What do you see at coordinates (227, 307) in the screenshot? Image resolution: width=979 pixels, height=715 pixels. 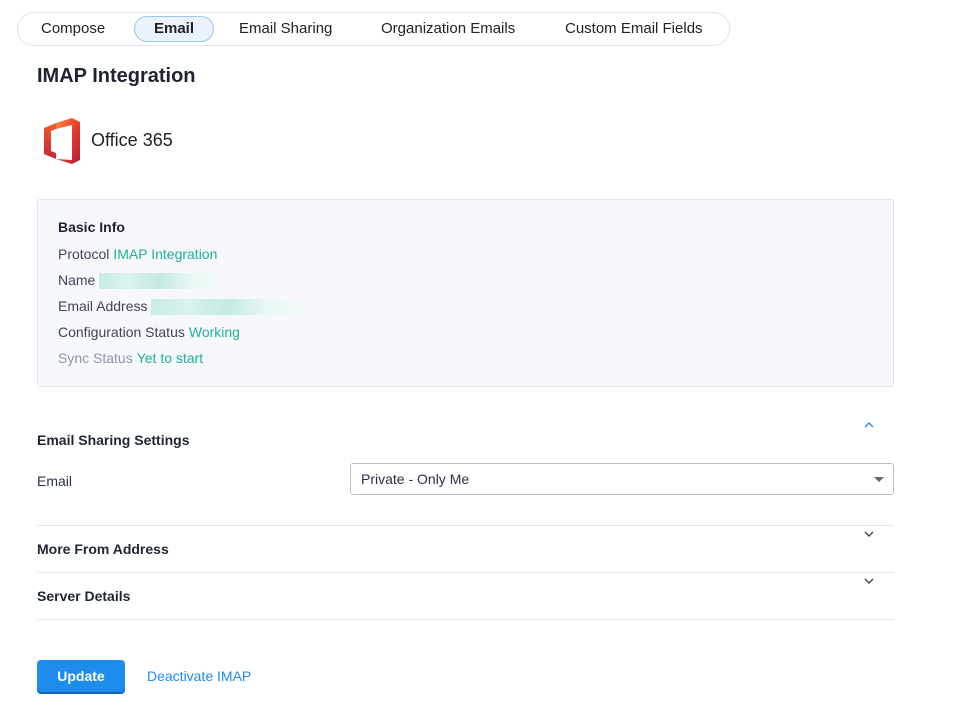 I see `email-redacted` at bounding box center [227, 307].